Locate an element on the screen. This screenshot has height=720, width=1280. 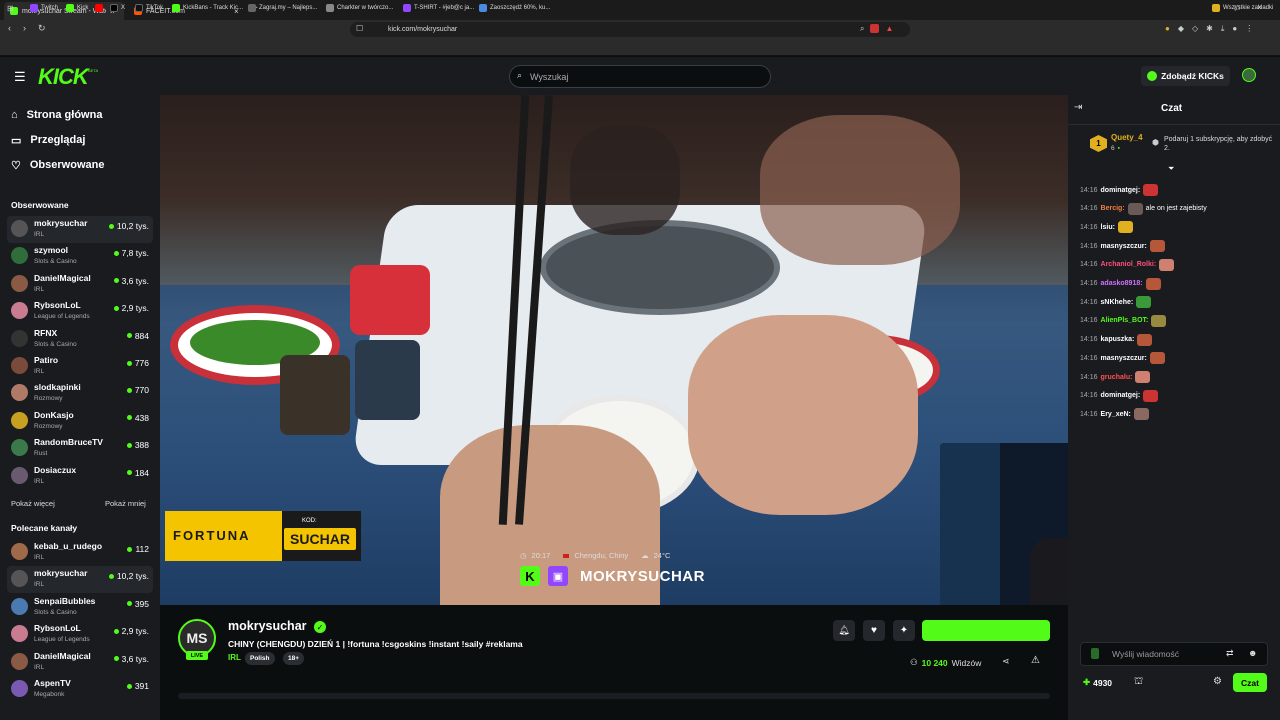
emoji-icon: ☻ is located at coordinates (1252, 653).